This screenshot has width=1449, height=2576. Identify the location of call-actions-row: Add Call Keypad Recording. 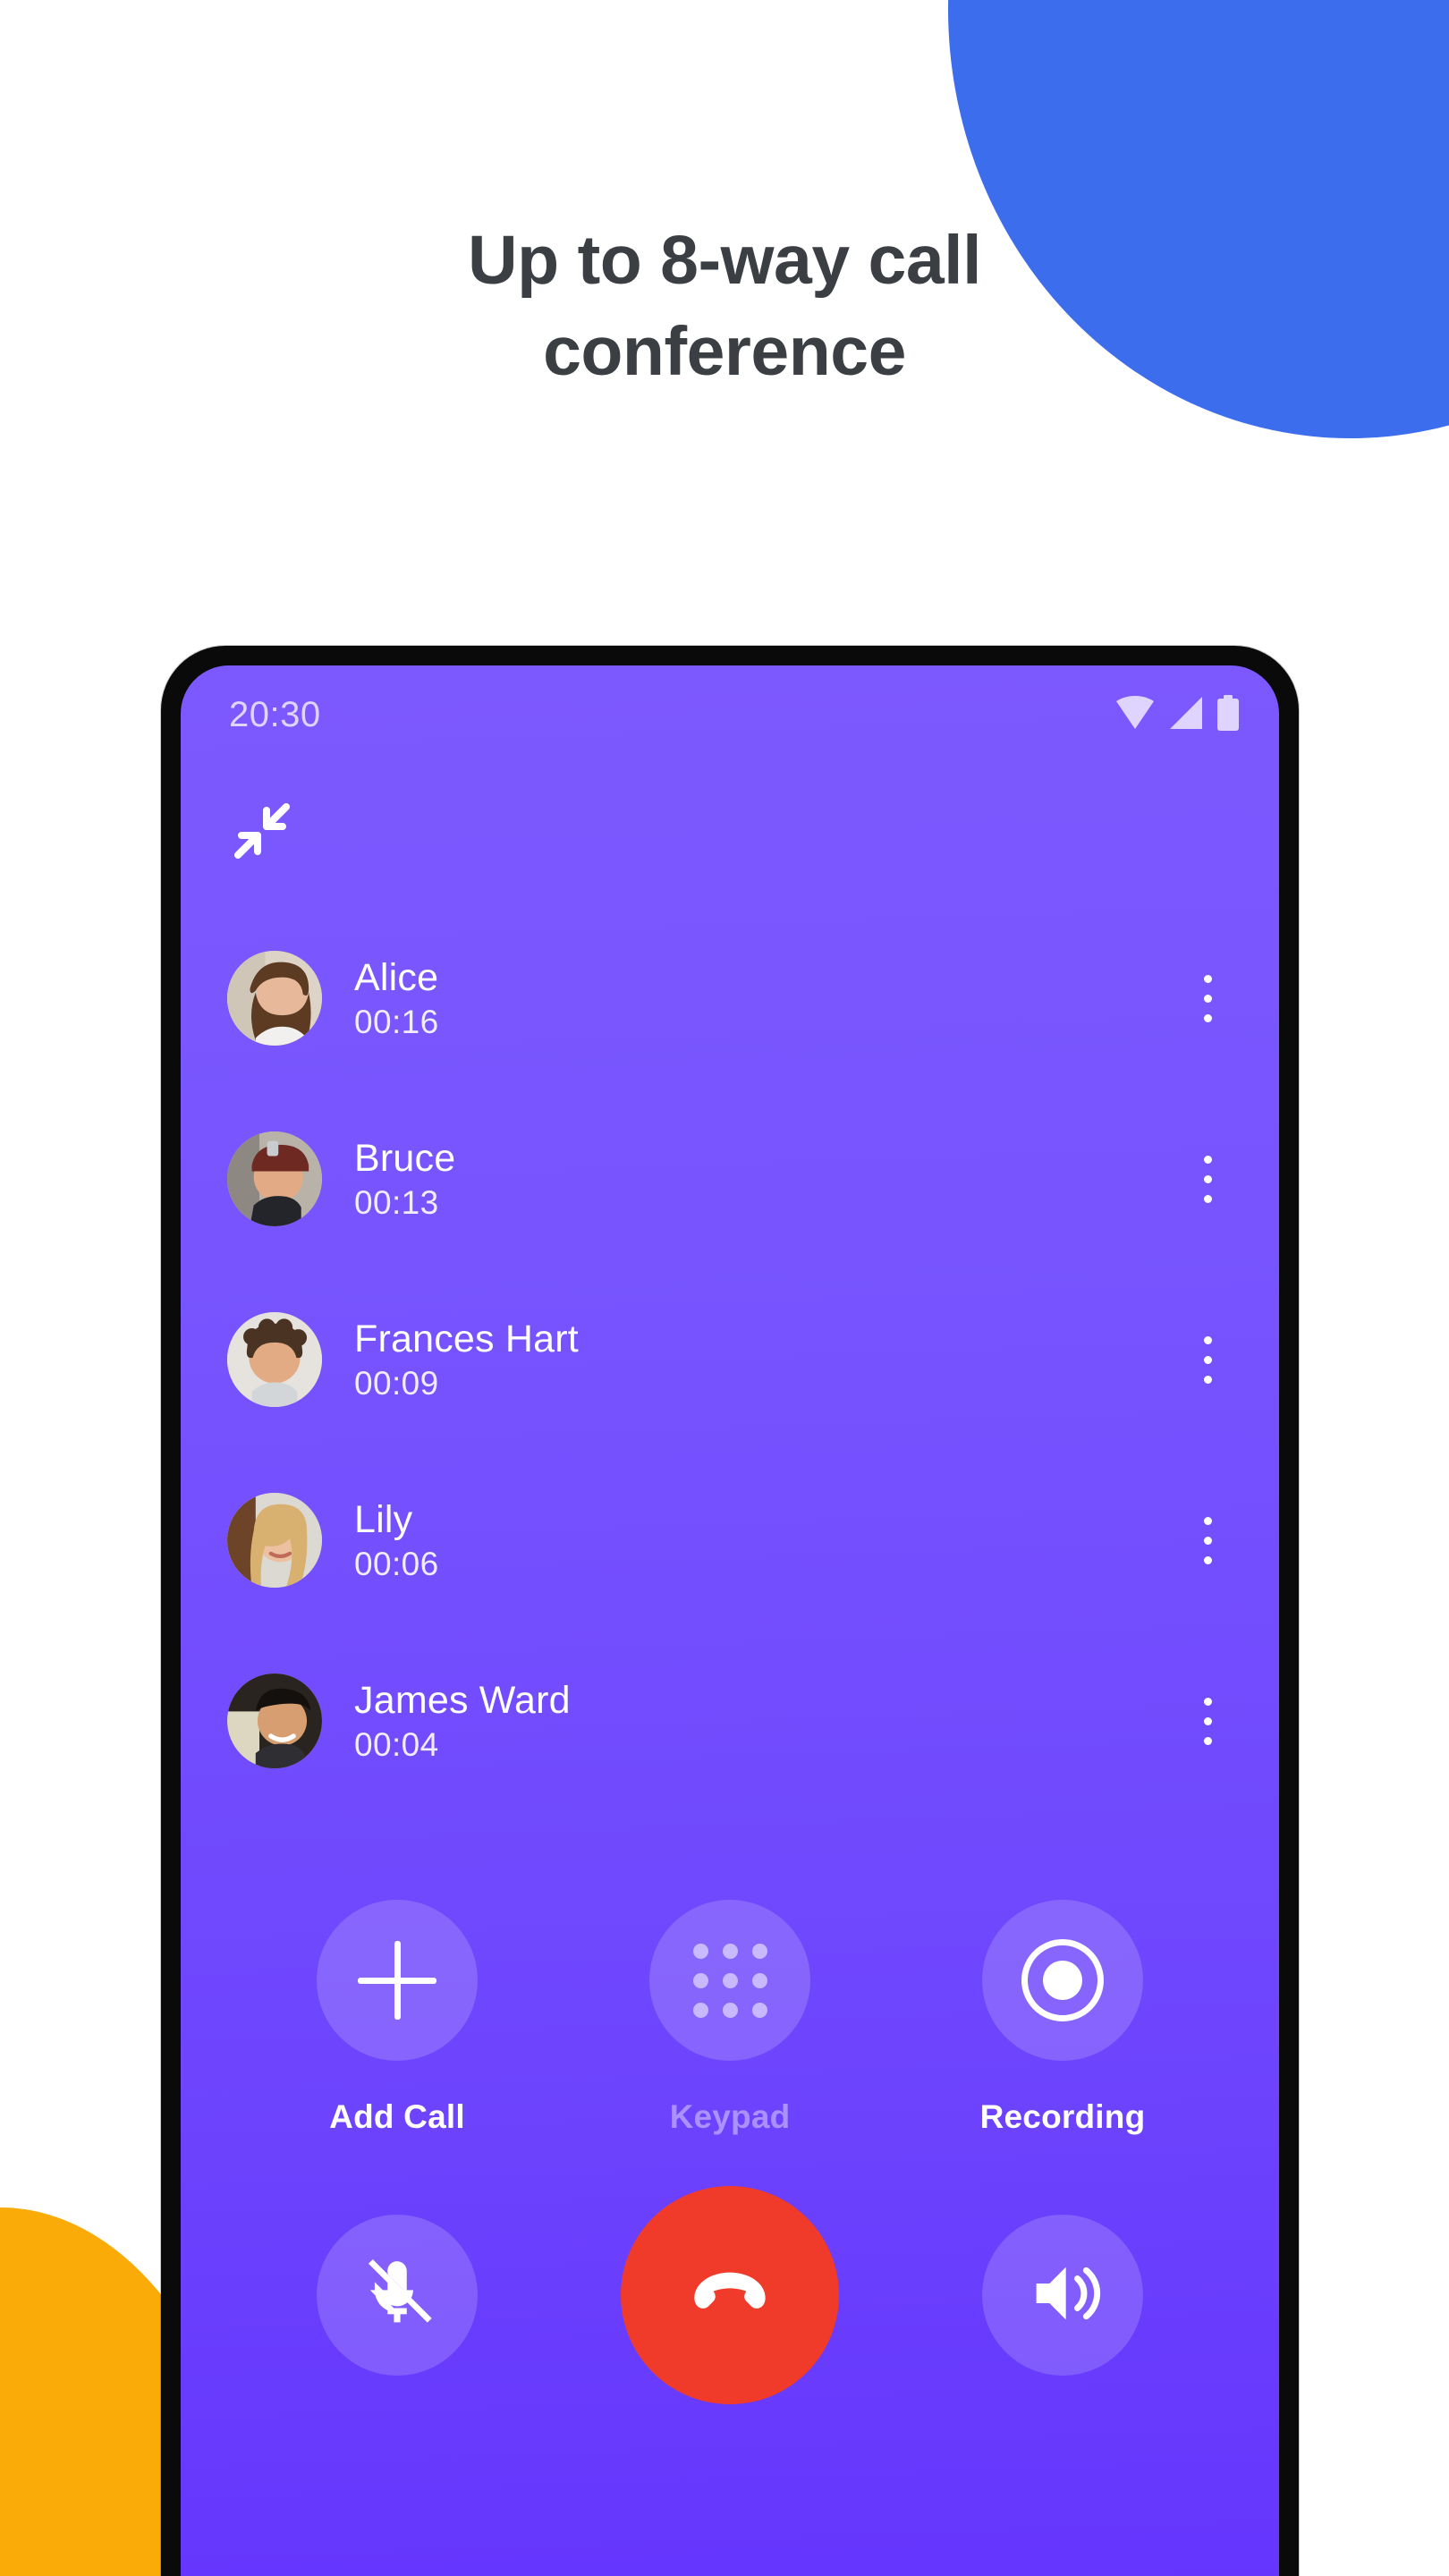
(730, 2018).